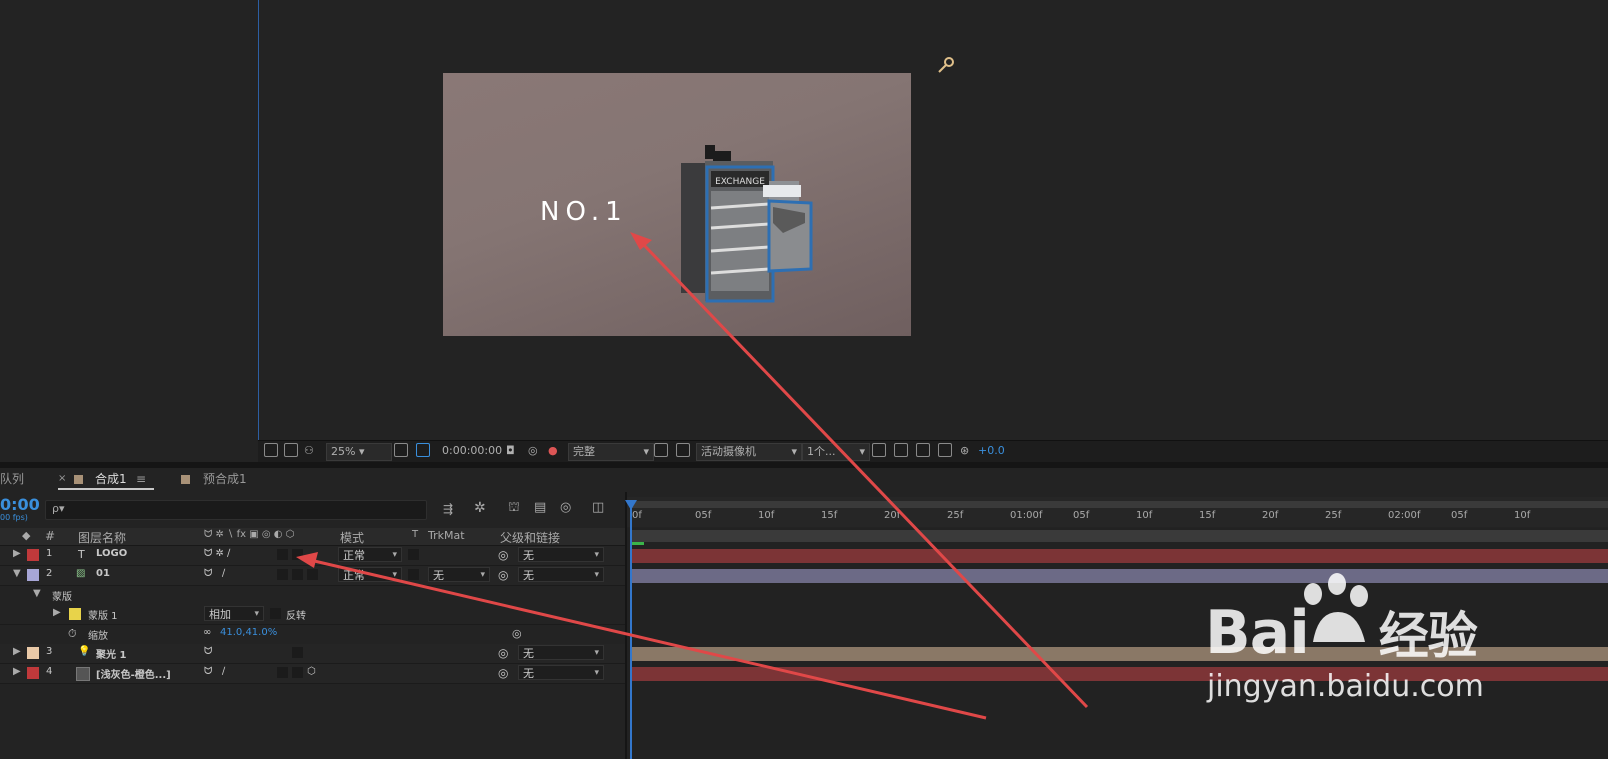 The height and width of the screenshot is (759, 1608). Describe the element at coordinates (1336, 607) in the screenshot. I see `baidu-paw-icon` at that location.